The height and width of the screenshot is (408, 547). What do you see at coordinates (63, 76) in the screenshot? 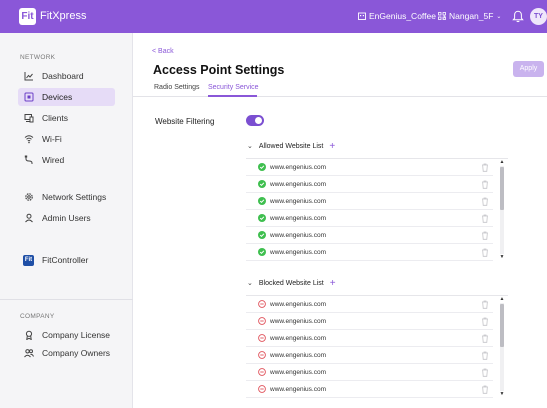
I see `sidebar-item-label: Dashboard` at bounding box center [63, 76].